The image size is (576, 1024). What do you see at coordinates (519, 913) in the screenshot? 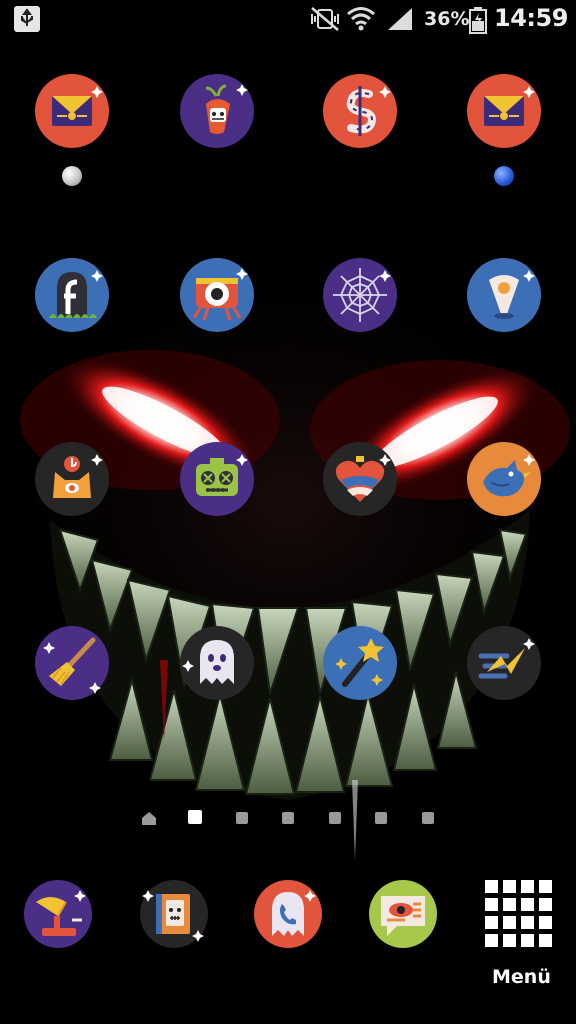
I see `app-grid-icon` at bounding box center [519, 913].